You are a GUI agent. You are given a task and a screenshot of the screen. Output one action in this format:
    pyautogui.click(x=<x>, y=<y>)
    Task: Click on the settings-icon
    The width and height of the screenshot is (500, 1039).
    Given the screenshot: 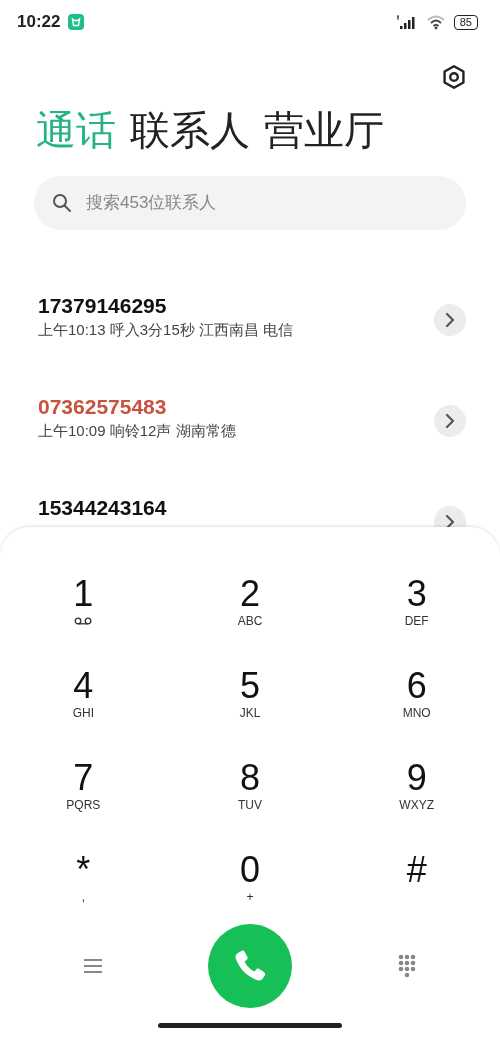 What is the action you would take?
    pyautogui.click(x=454, y=77)
    